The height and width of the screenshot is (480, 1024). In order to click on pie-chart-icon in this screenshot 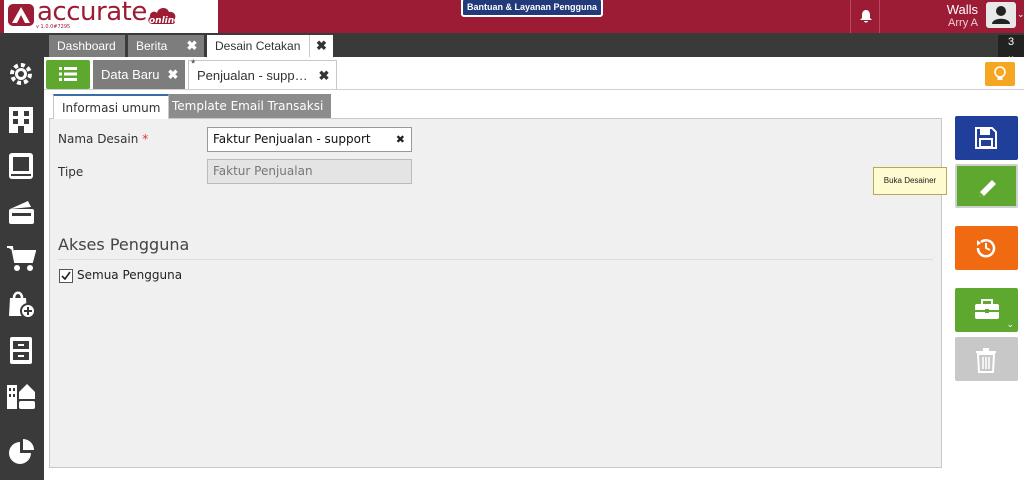, I will do `click(21, 451)`.